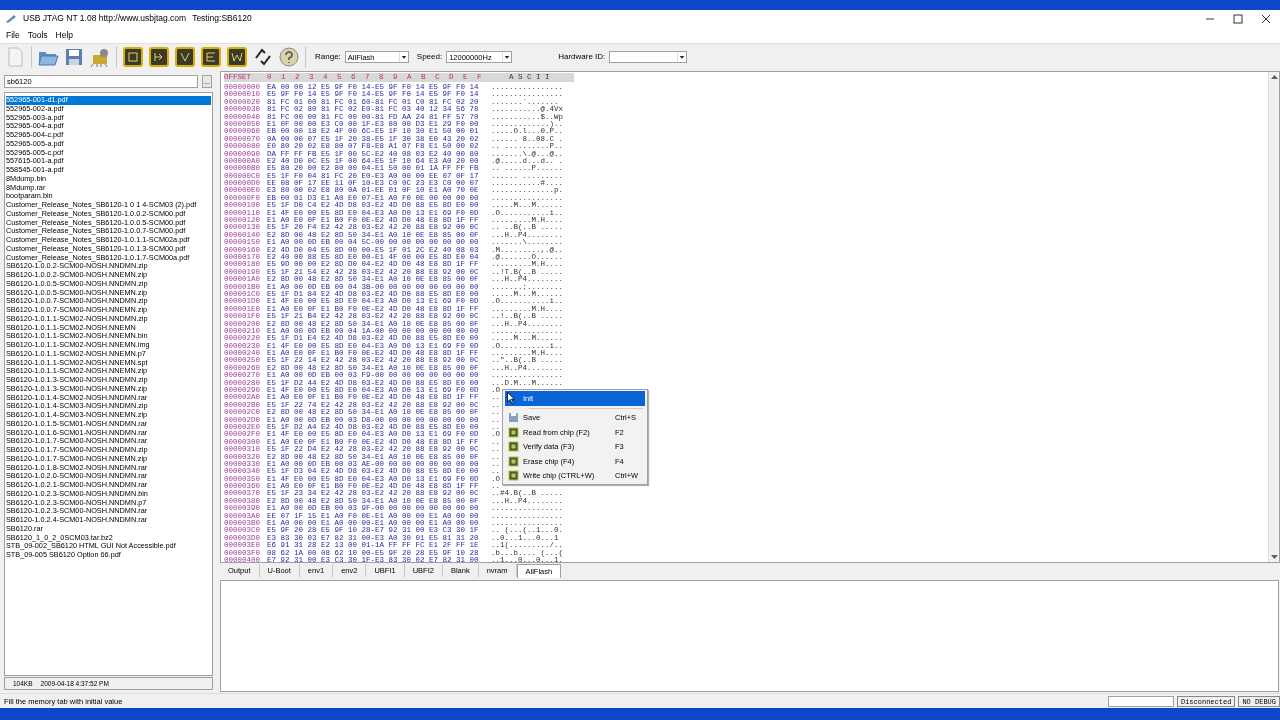 The height and width of the screenshot is (720, 1280). Describe the element at coordinates (100, 57) in the screenshot. I see `chip-settings-icon` at that location.